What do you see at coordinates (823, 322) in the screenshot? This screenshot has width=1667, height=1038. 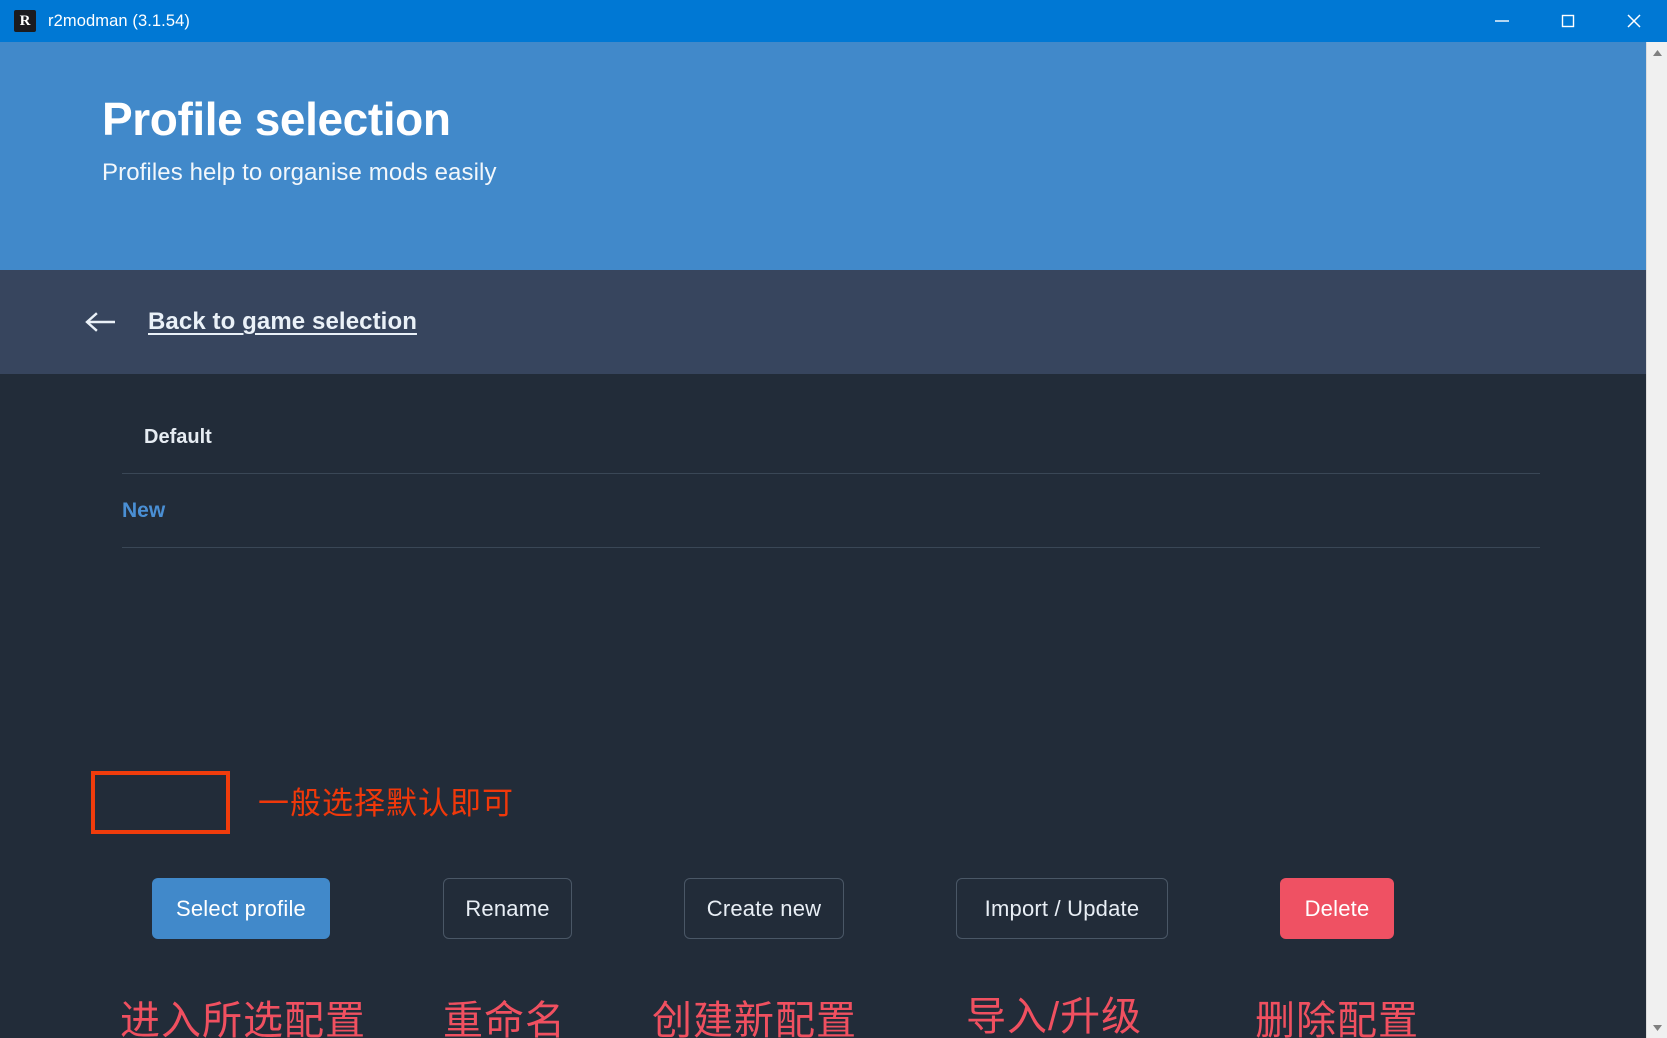 I see `back-bar: Back to game selection` at bounding box center [823, 322].